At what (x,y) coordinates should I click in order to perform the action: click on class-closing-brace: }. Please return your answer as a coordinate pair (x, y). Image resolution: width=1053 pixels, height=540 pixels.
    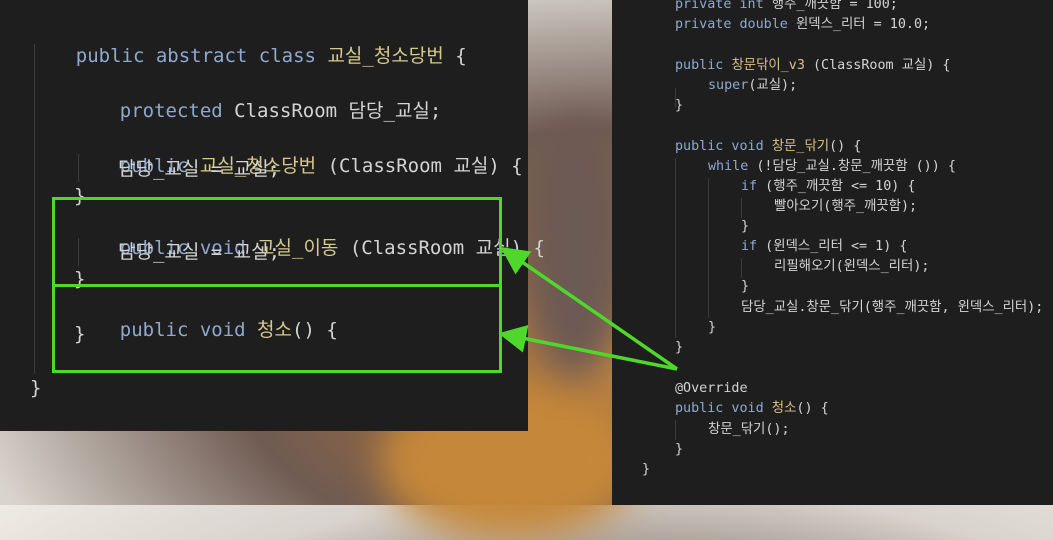
    Looking at the image, I should click on (36, 388).